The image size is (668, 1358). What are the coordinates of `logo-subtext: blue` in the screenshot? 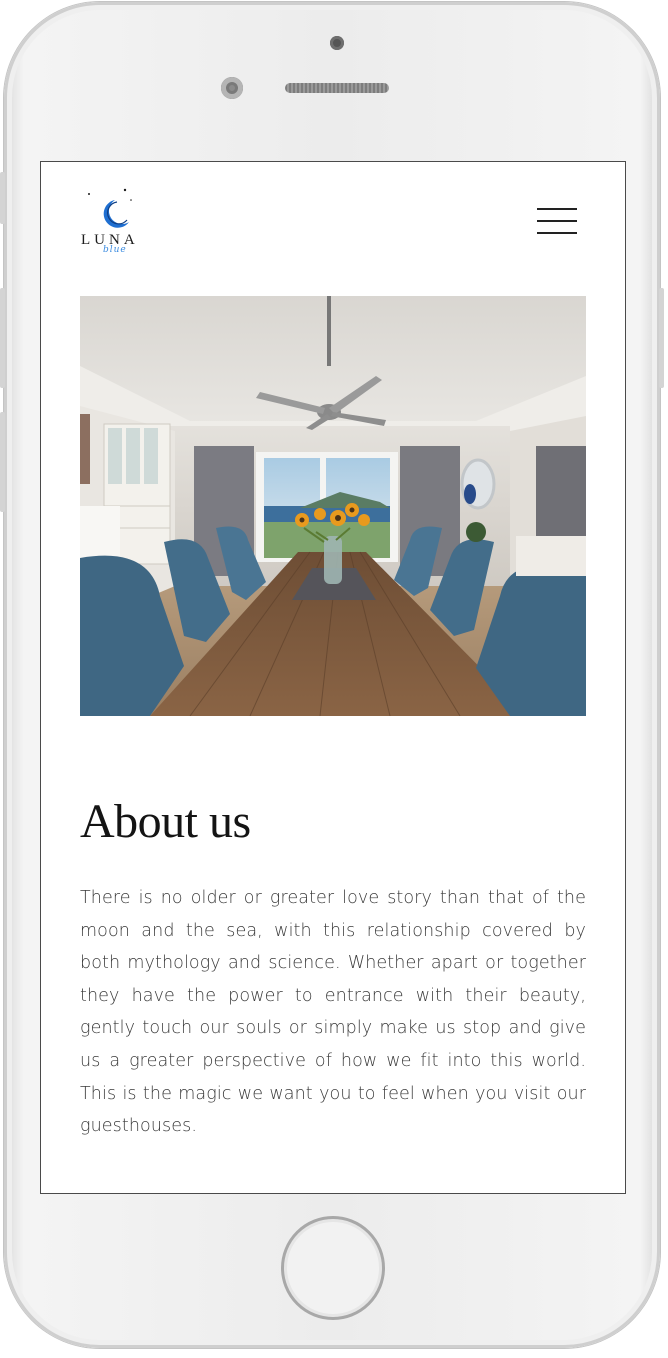 It's located at (115, 250).